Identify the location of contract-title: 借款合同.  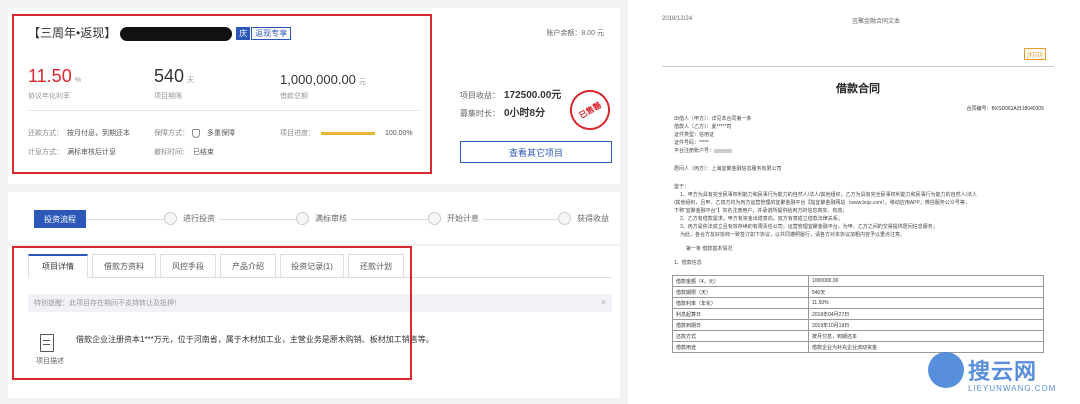
(858, 89).